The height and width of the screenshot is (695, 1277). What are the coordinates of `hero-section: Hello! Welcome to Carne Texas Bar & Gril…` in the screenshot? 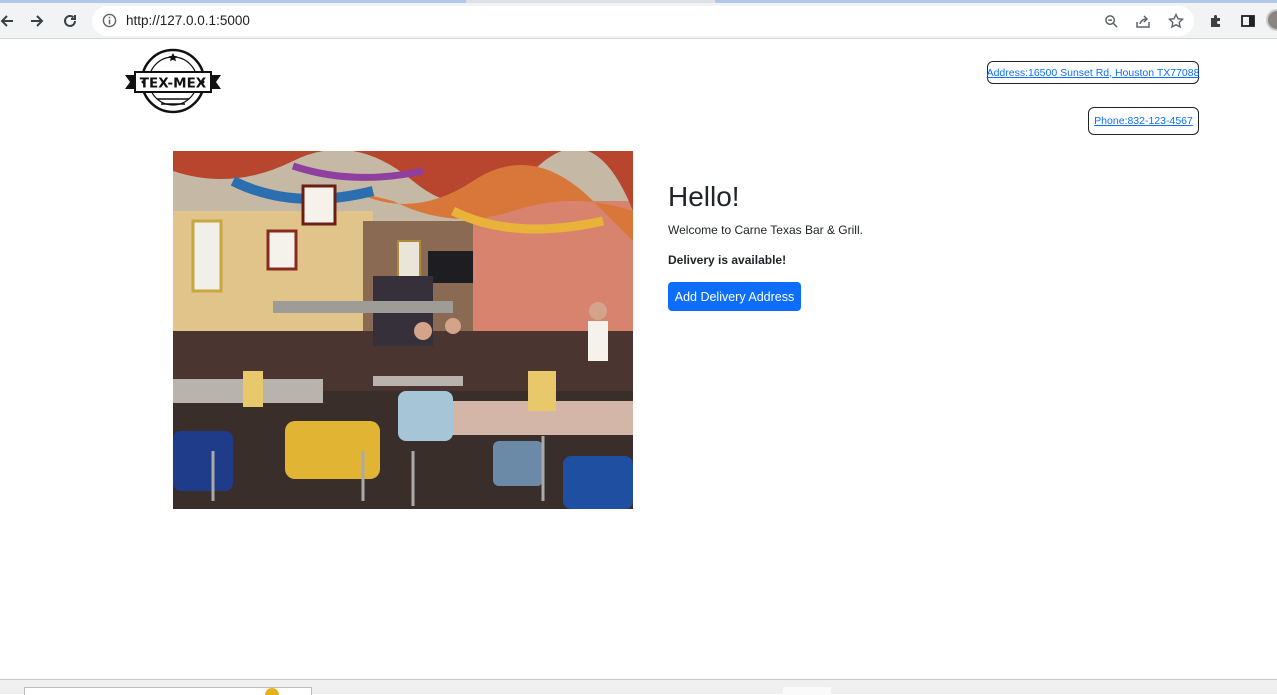 It's located at (765, 245).